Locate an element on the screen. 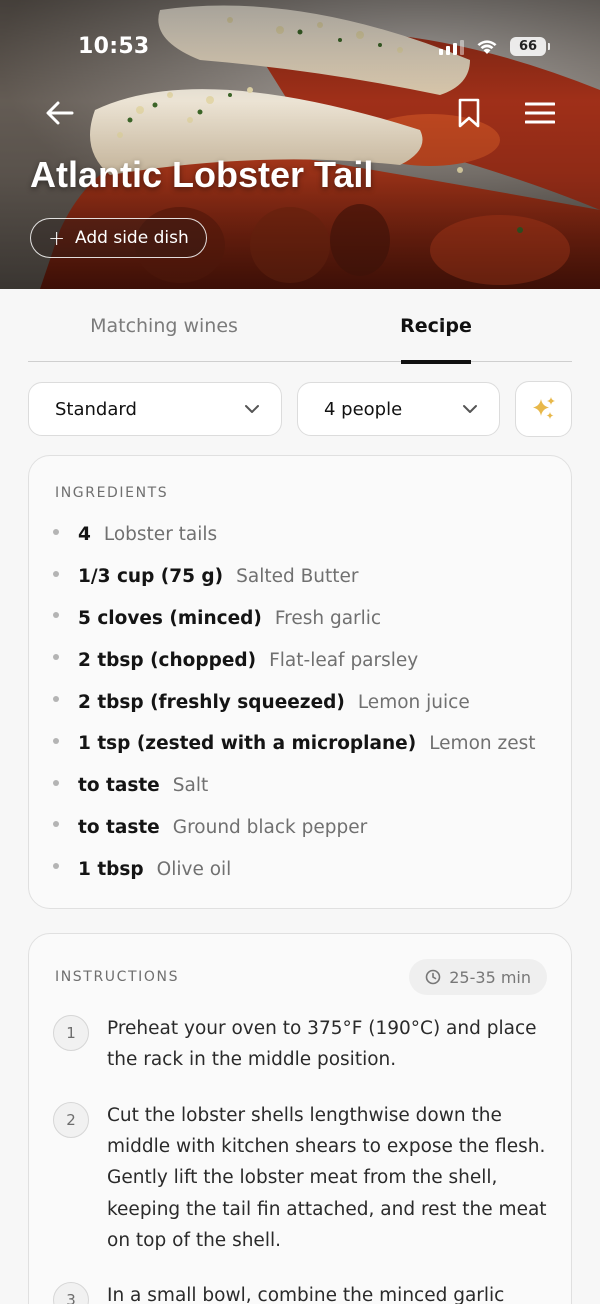 The width and height of the screenshot is (600, 1304). ingredient-item: to taste Salt is located at coordinates (303, 786).